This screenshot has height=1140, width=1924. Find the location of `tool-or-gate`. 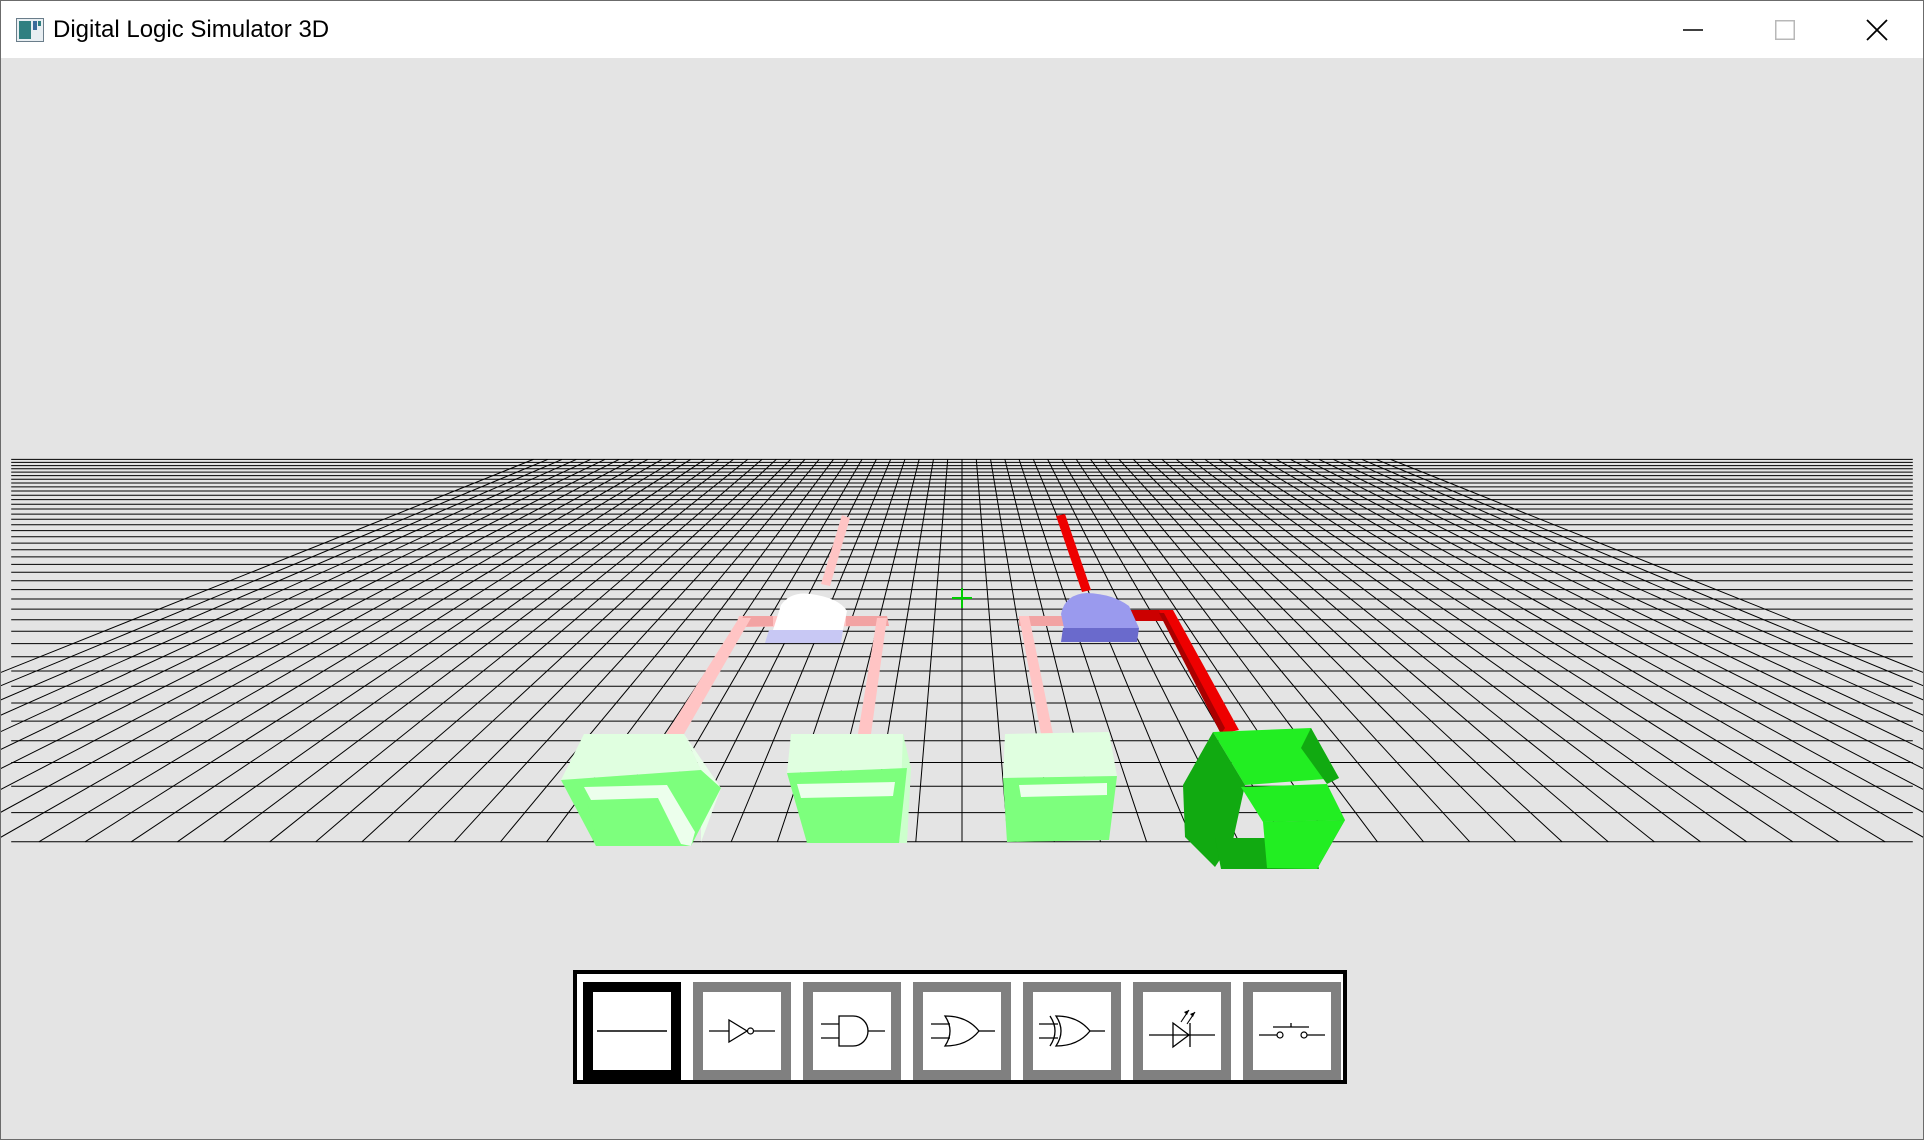

tool-or-gate is located at coordinates (962, 1031).